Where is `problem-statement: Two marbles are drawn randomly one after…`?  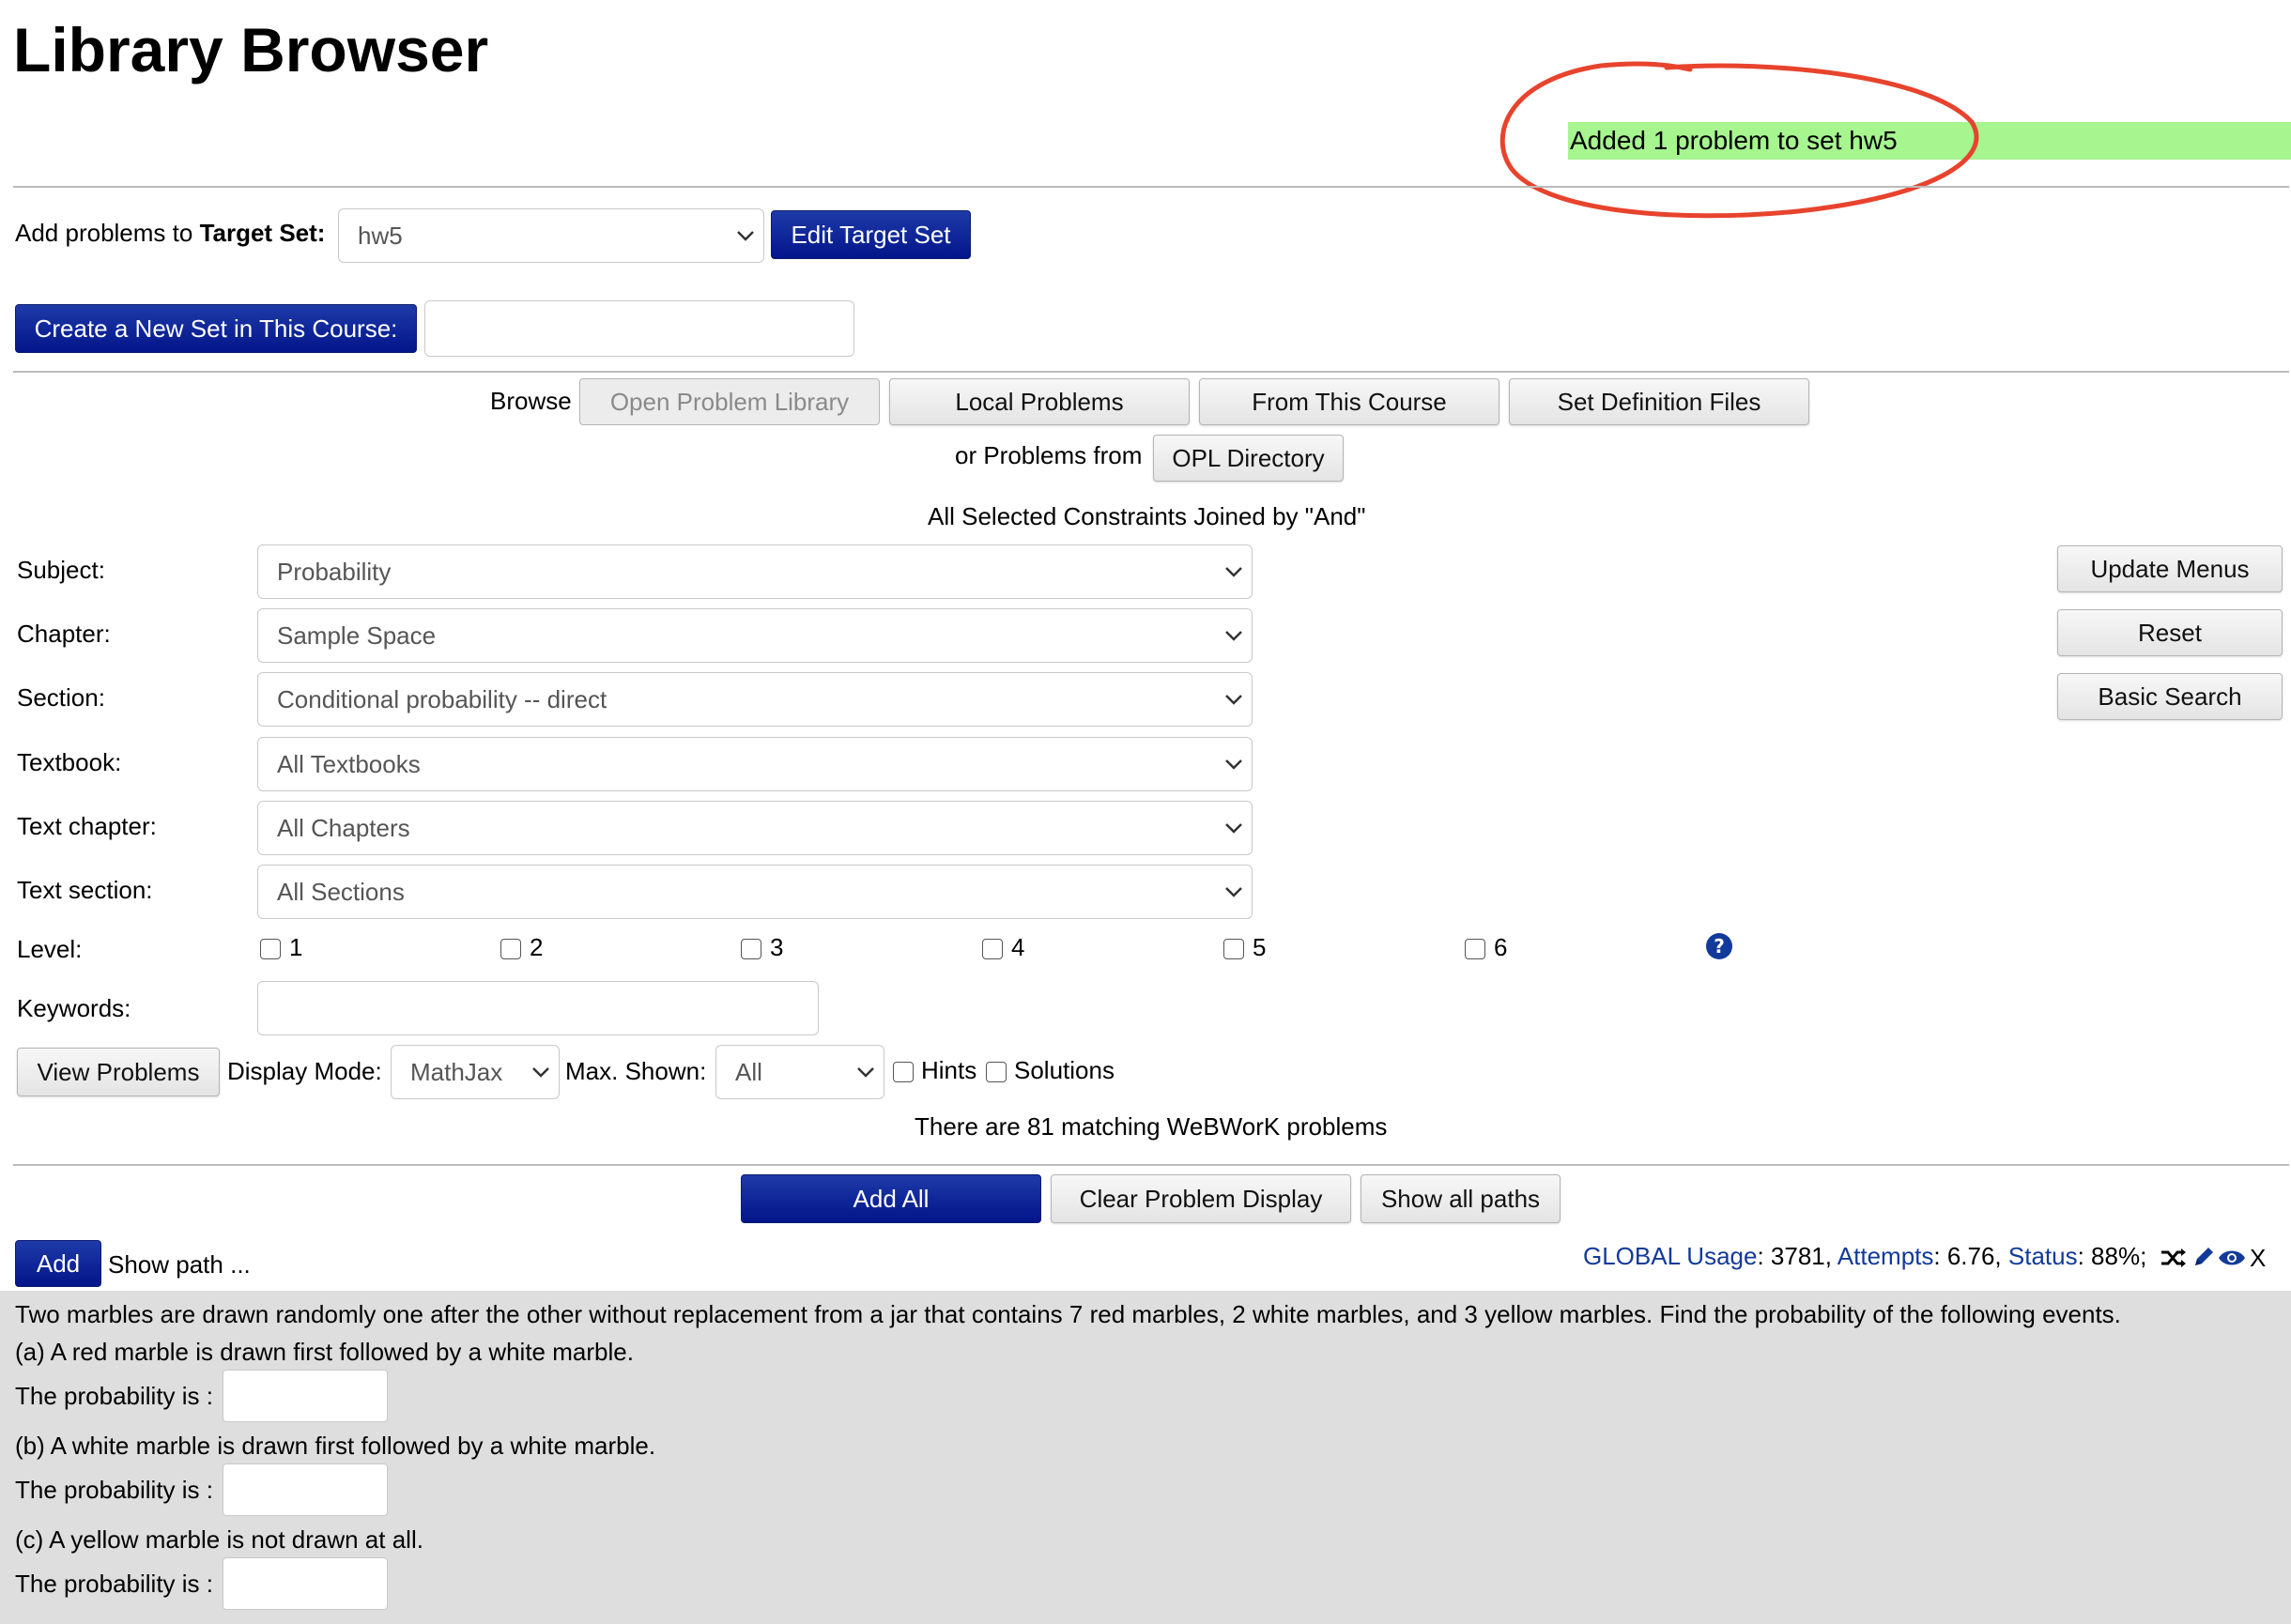
problem-statement: Two marbles are drawn randomly one after… is located at coordinates (1068, 1314).